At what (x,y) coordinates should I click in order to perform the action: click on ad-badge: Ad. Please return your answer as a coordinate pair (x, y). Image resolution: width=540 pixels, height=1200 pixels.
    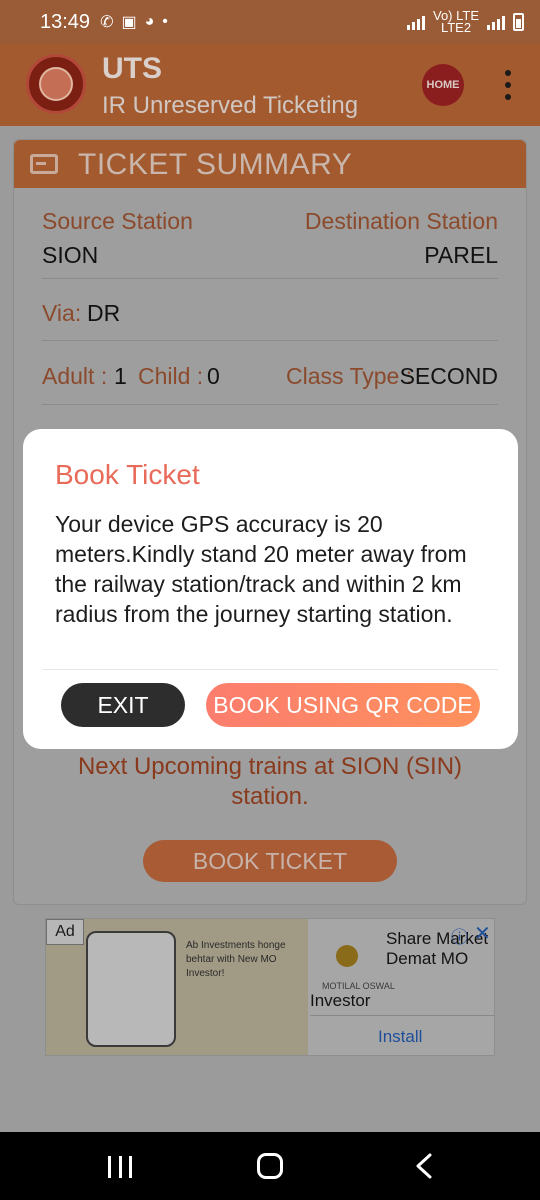
    Looking at the image, I should click on (65, 932).